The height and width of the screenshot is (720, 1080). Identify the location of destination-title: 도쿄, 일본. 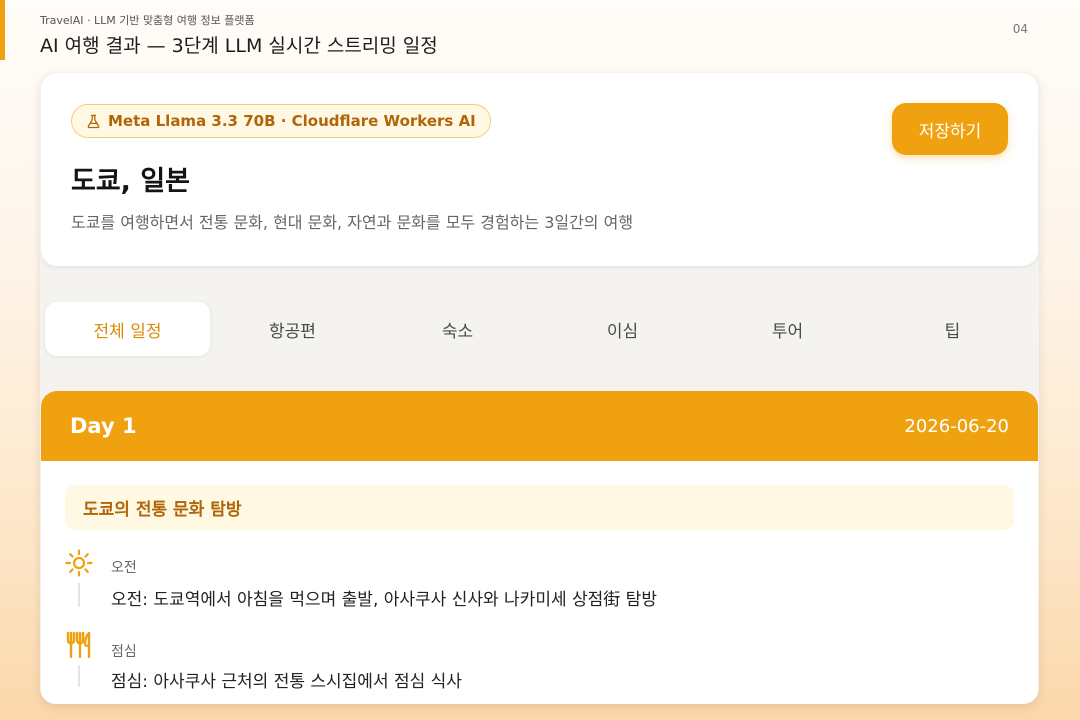
(131, 181).